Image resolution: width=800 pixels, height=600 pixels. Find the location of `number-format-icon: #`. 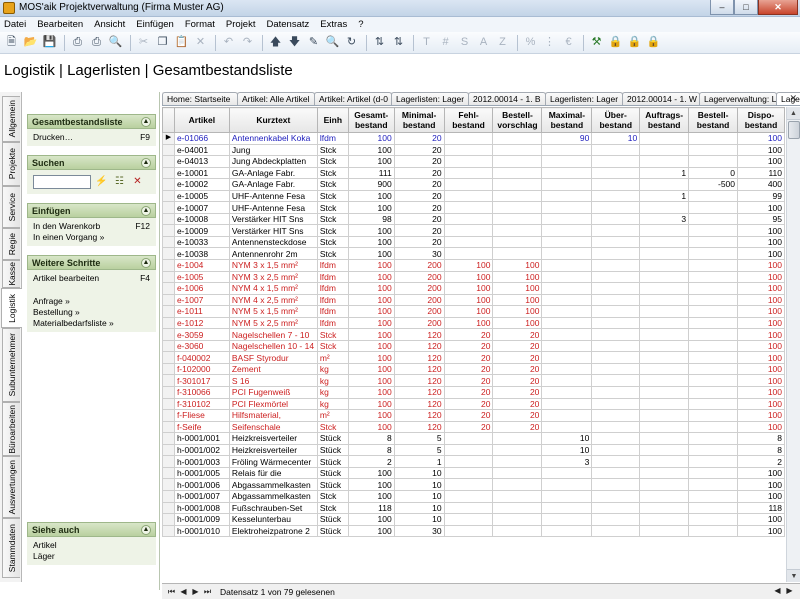

number-format-icon: # is located at coordinates (445, 42).